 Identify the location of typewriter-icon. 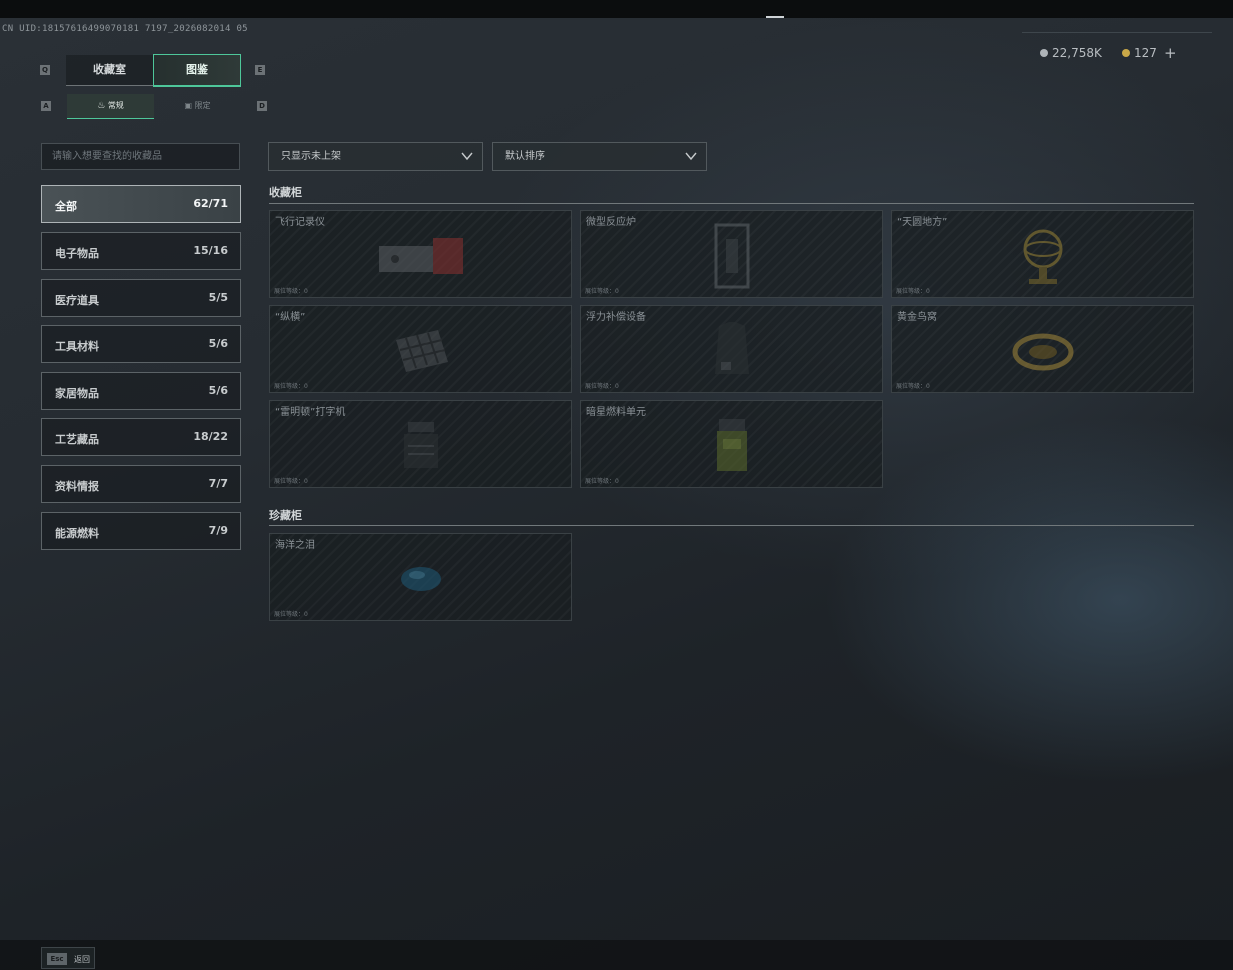
(420, 444).